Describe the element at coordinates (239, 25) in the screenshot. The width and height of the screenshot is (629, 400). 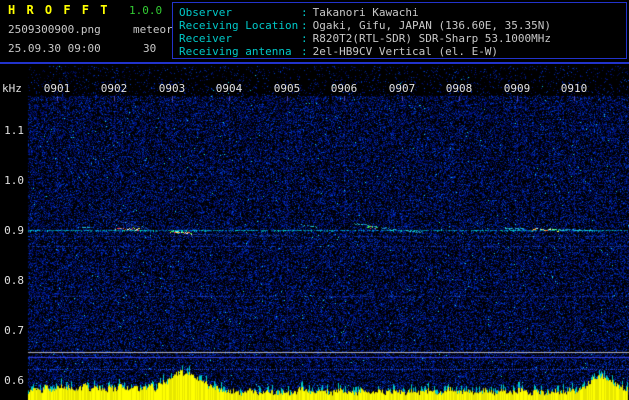
I see `info-label: Receiving Location` at that location.